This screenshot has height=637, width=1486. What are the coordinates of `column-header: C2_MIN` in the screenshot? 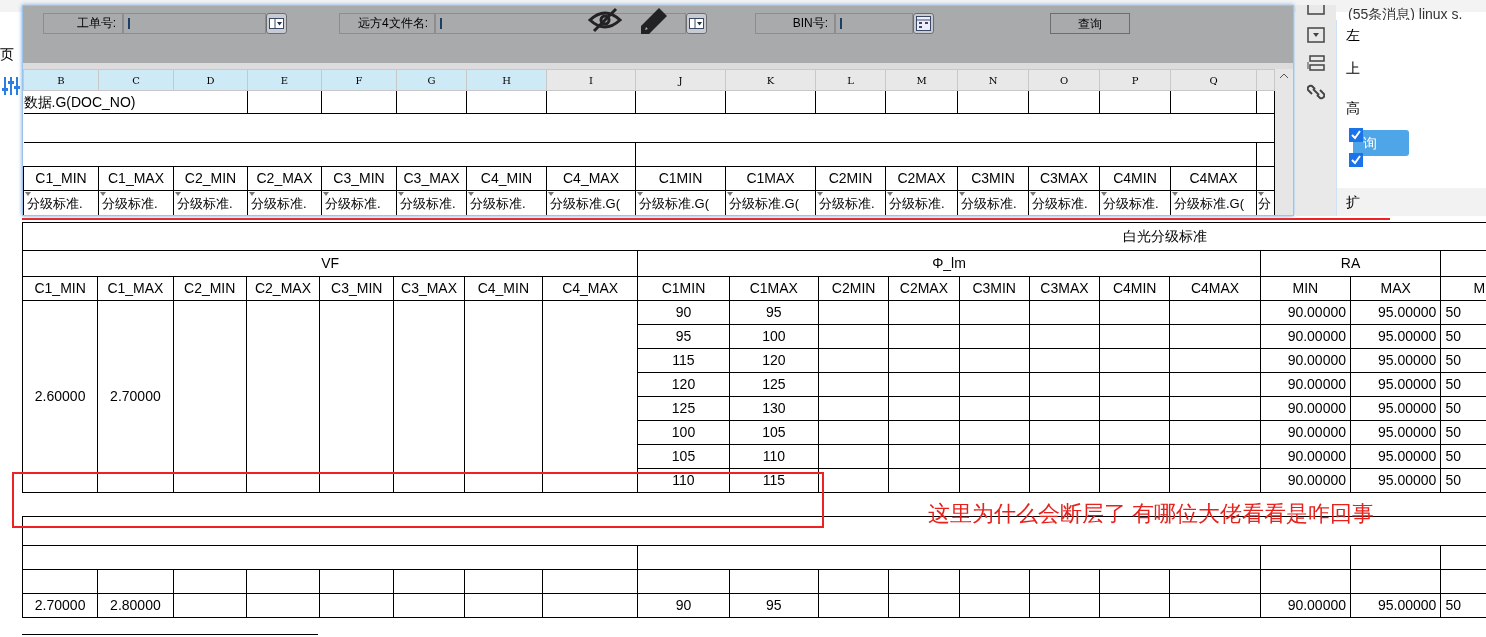 It's located at (210, 178).